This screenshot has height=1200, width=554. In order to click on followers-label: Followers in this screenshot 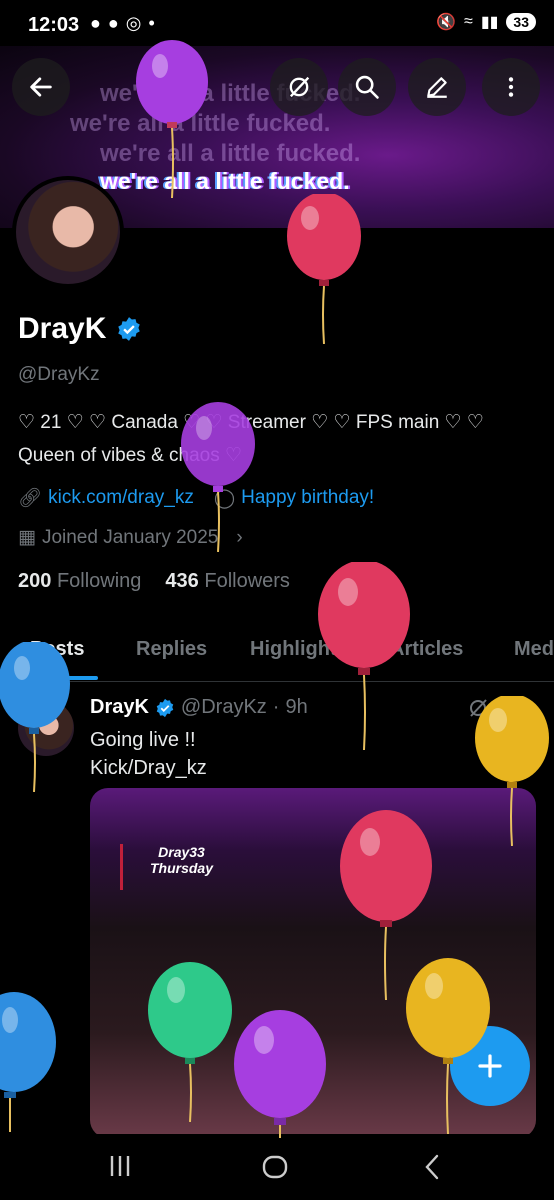, I will do `click(247, 581)`.